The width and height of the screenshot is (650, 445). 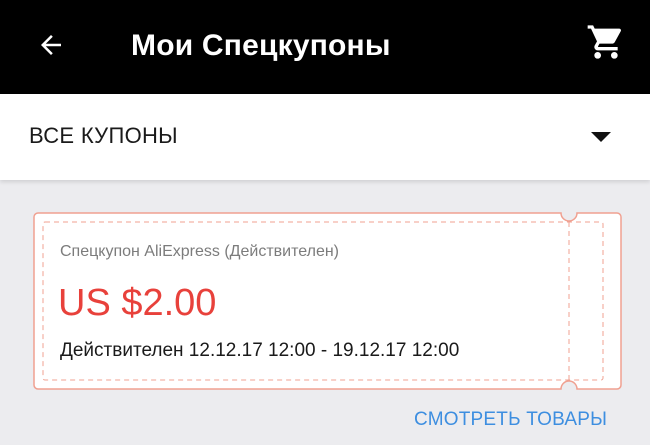 I want to click on coupon-amount: US $2.00, so click(x=137, y=303).